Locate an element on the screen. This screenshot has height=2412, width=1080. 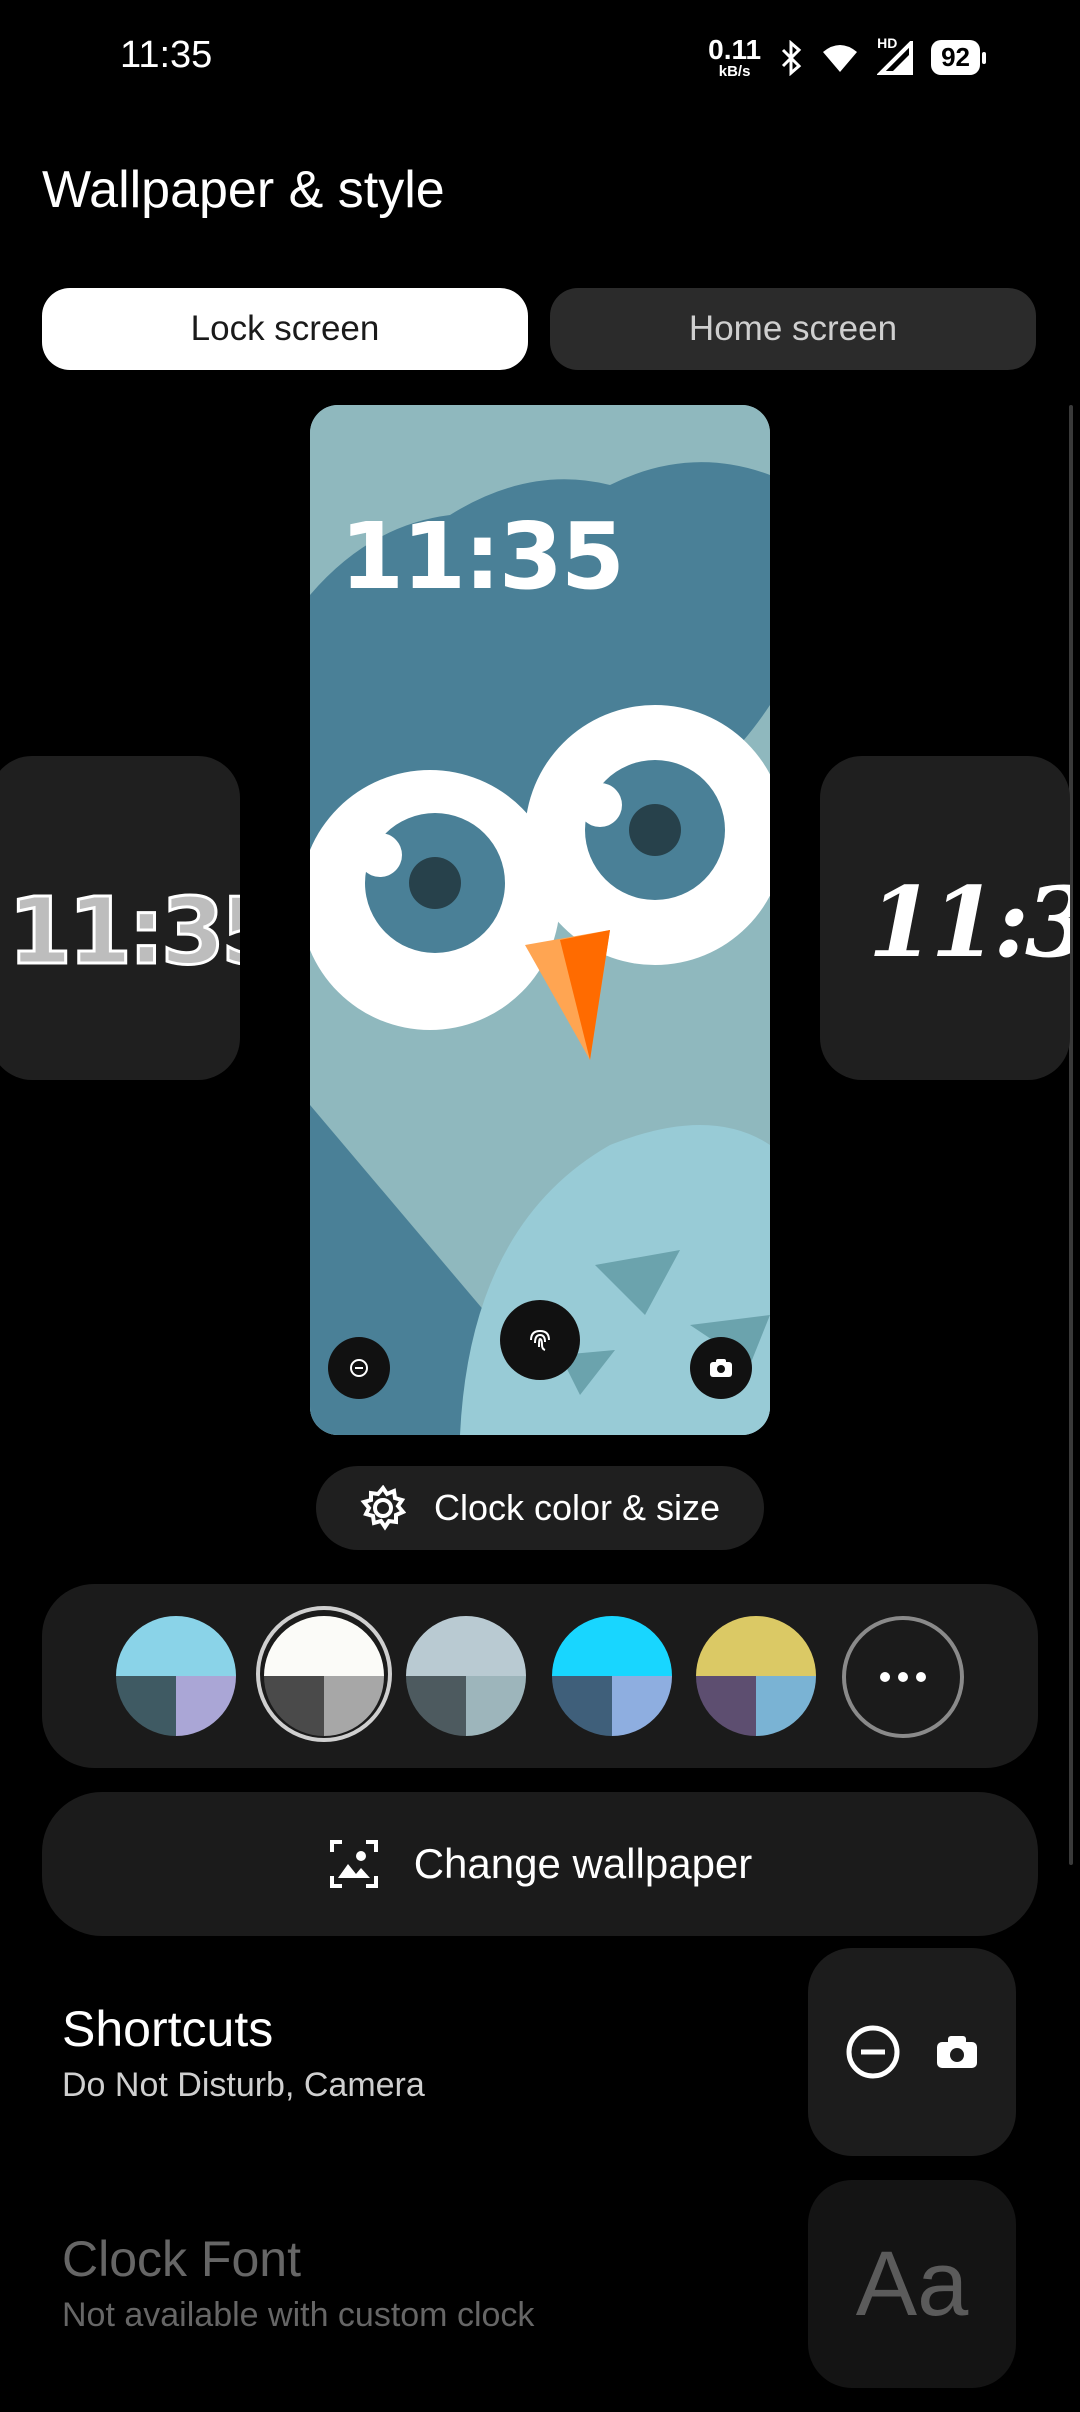
fingerprint-icon is located at coordinates (540, 1340).